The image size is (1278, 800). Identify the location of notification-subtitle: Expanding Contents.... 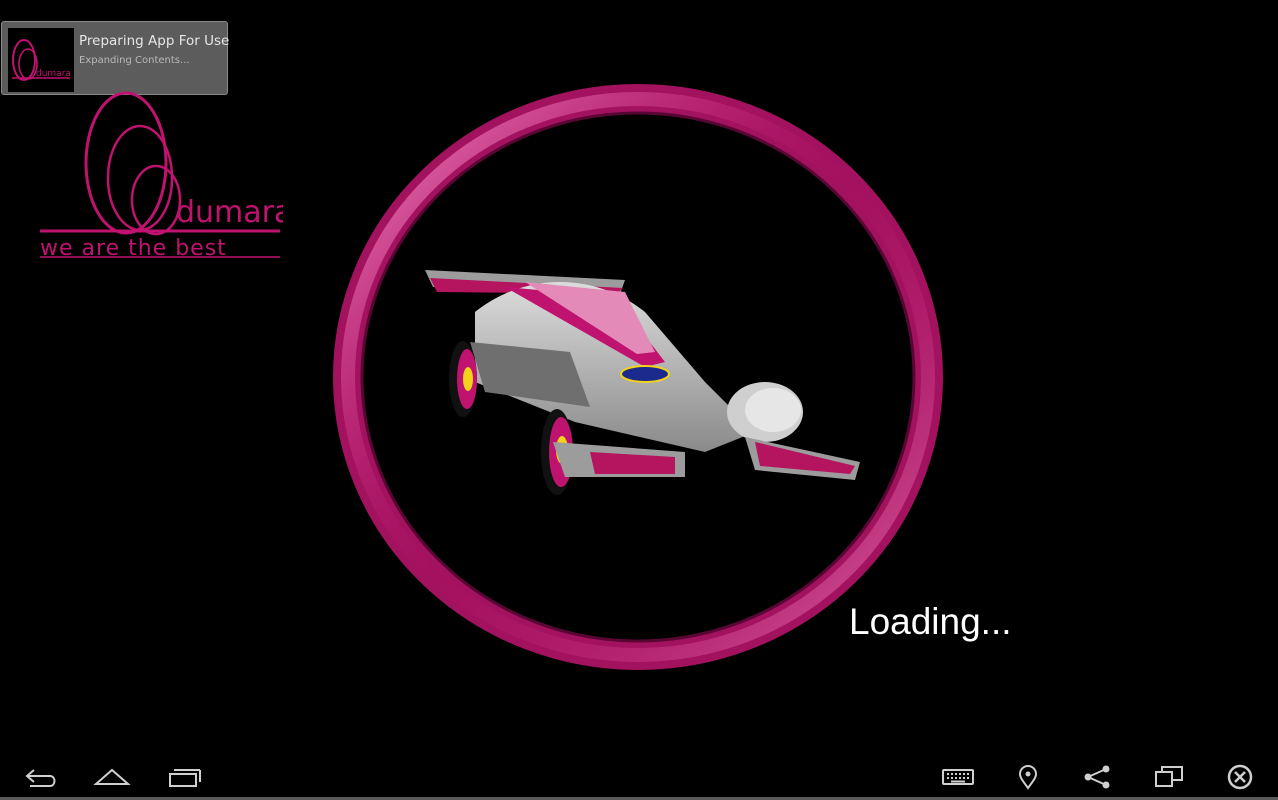
(134, 60).